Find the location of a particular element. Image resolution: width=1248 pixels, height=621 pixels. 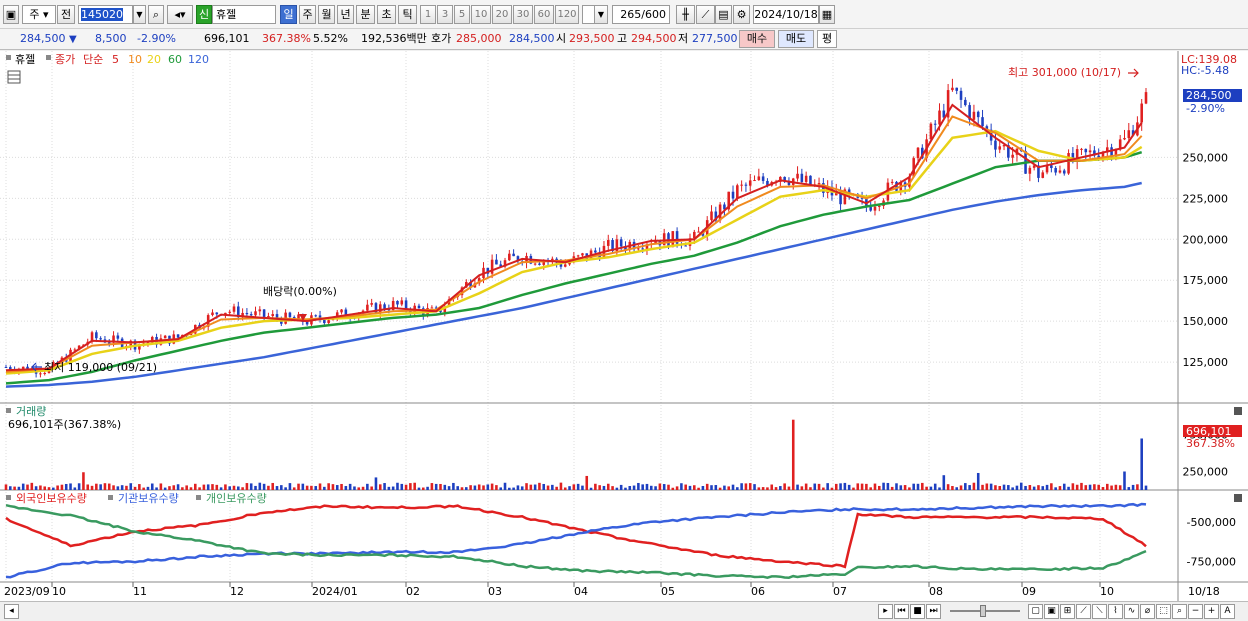

sell-button: 매도 is located at coordinates (796, 39).